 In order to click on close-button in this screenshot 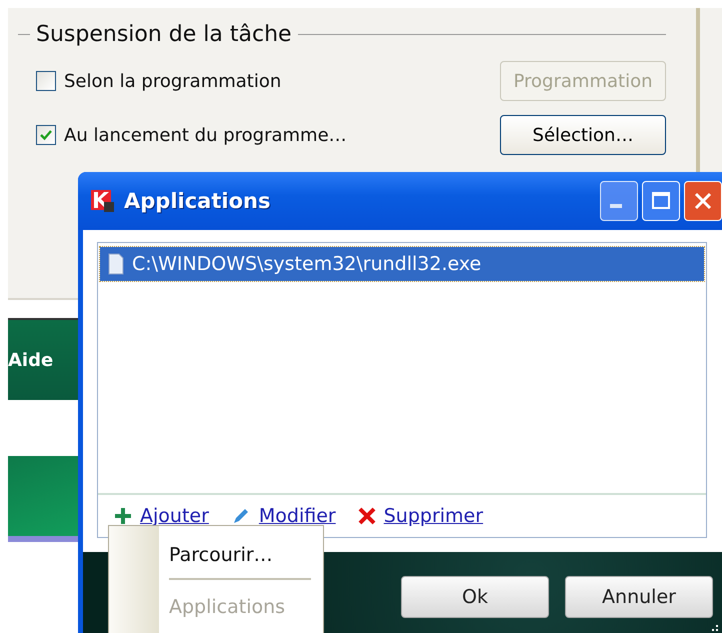, I will do `click(703, 201)`.